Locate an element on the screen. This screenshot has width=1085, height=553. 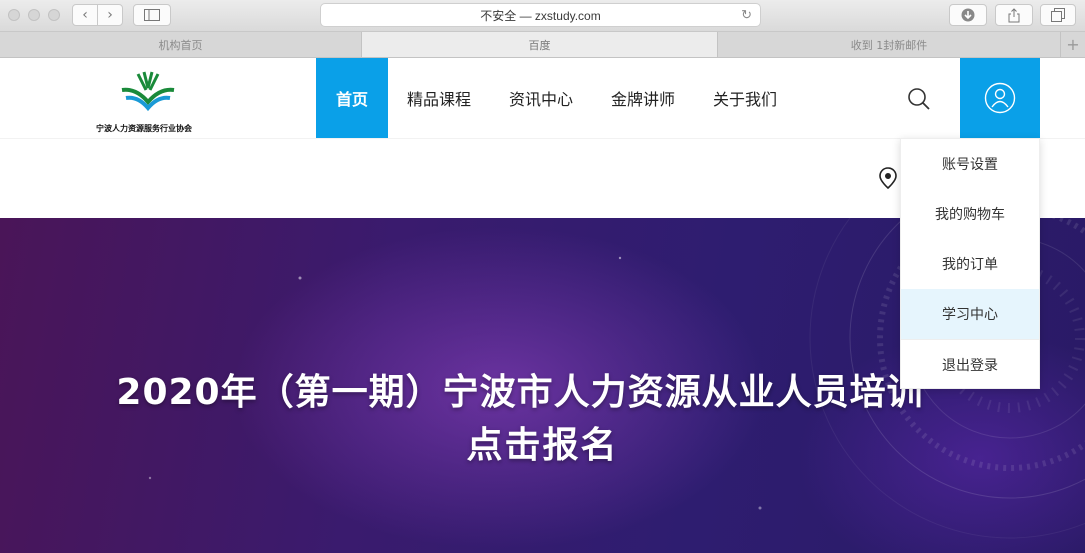
sidebar-icon is located at coordinates (152, 15).